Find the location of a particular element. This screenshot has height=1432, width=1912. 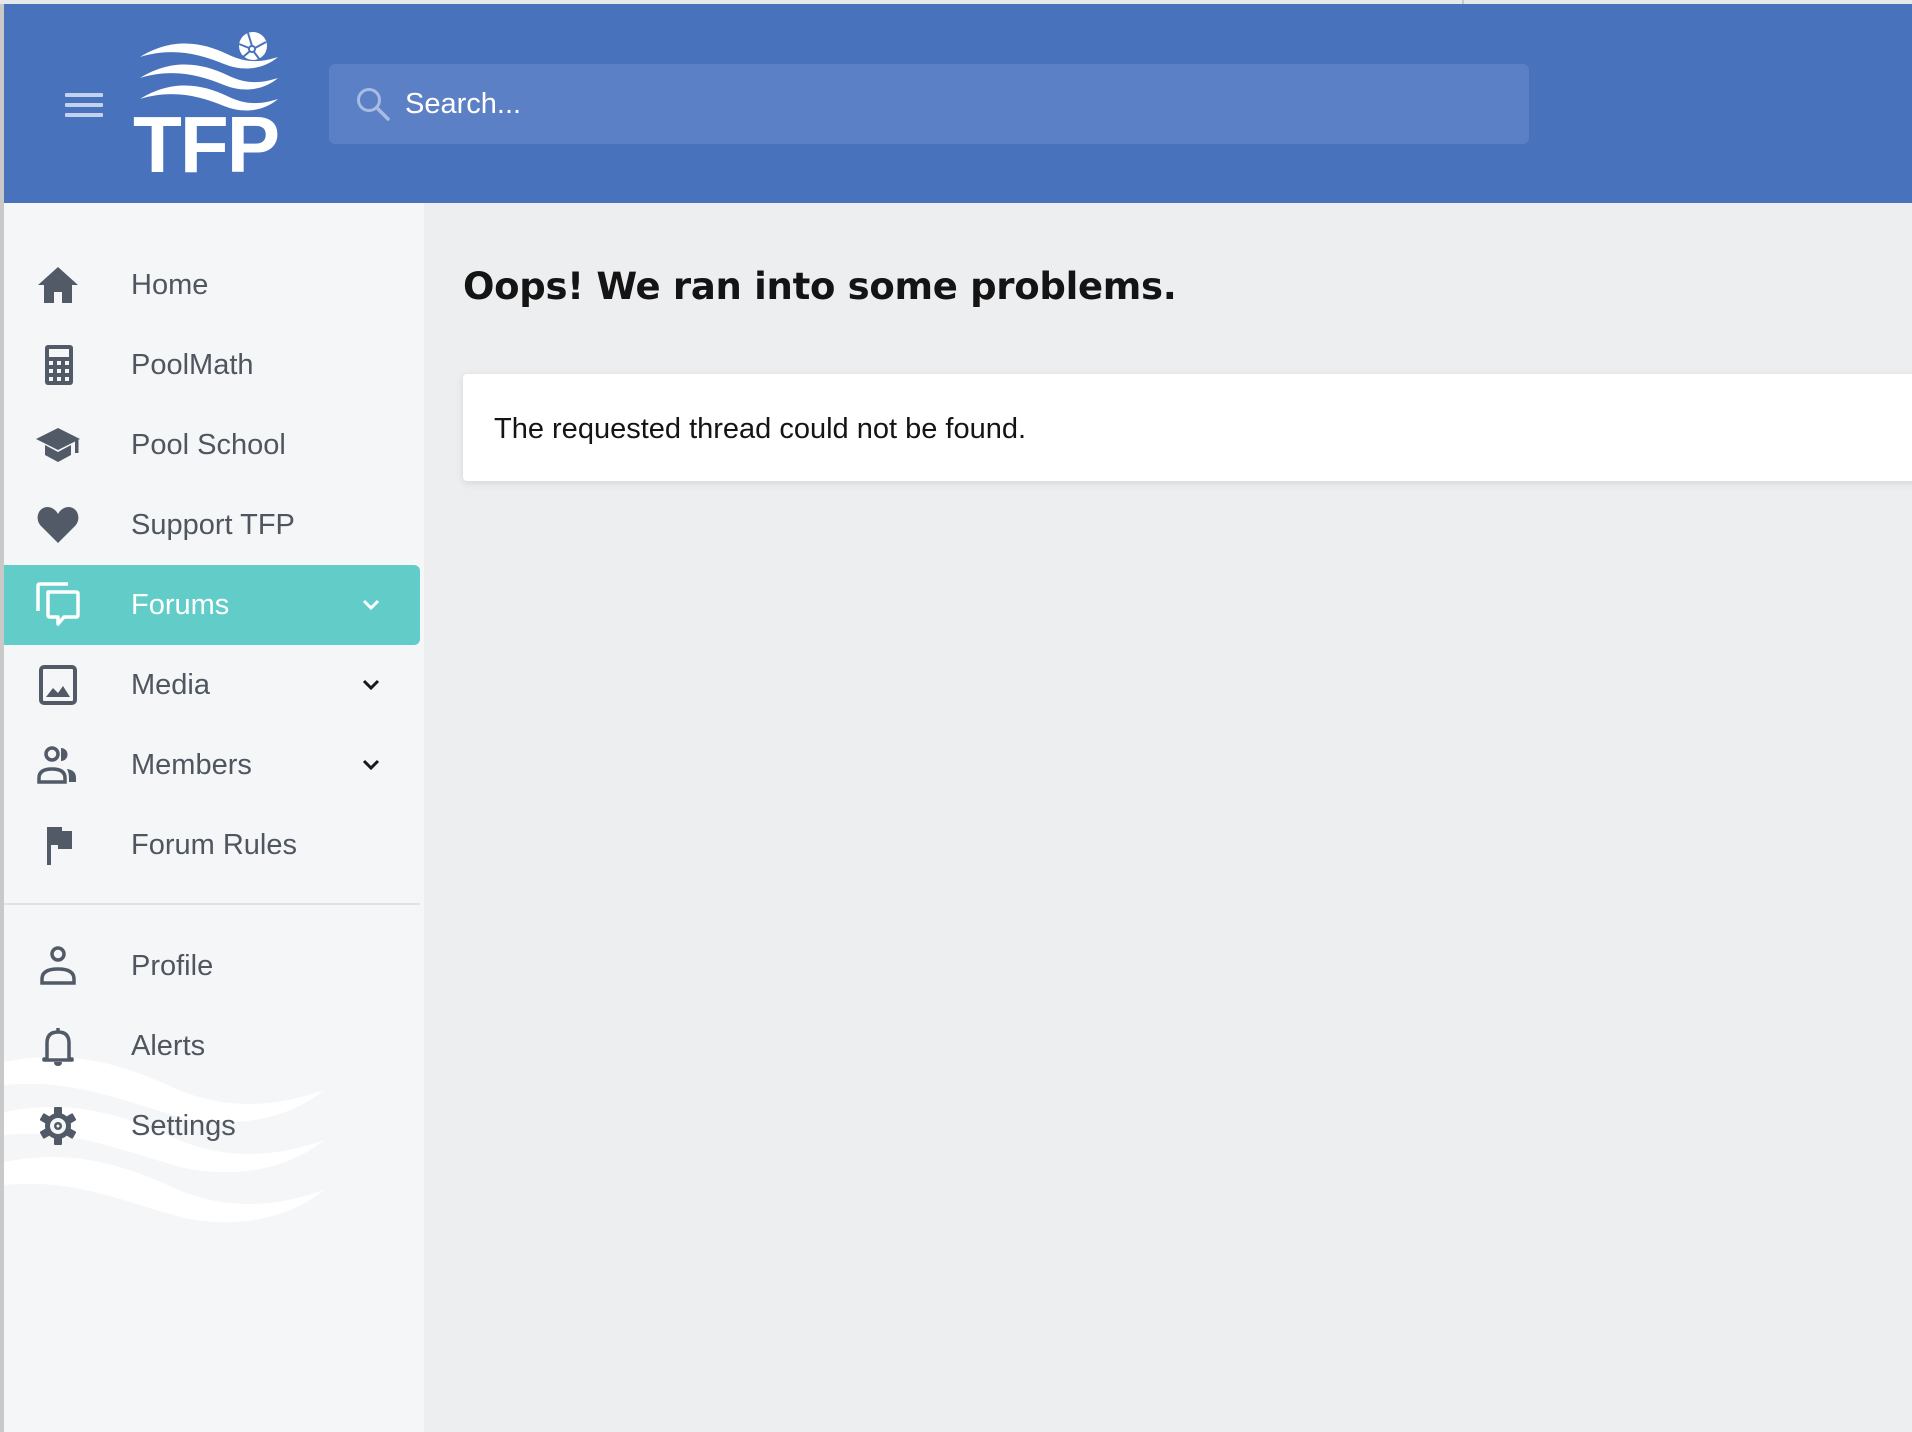

sidebar-item-settings: Settings is located at coordinates (212, 1126).